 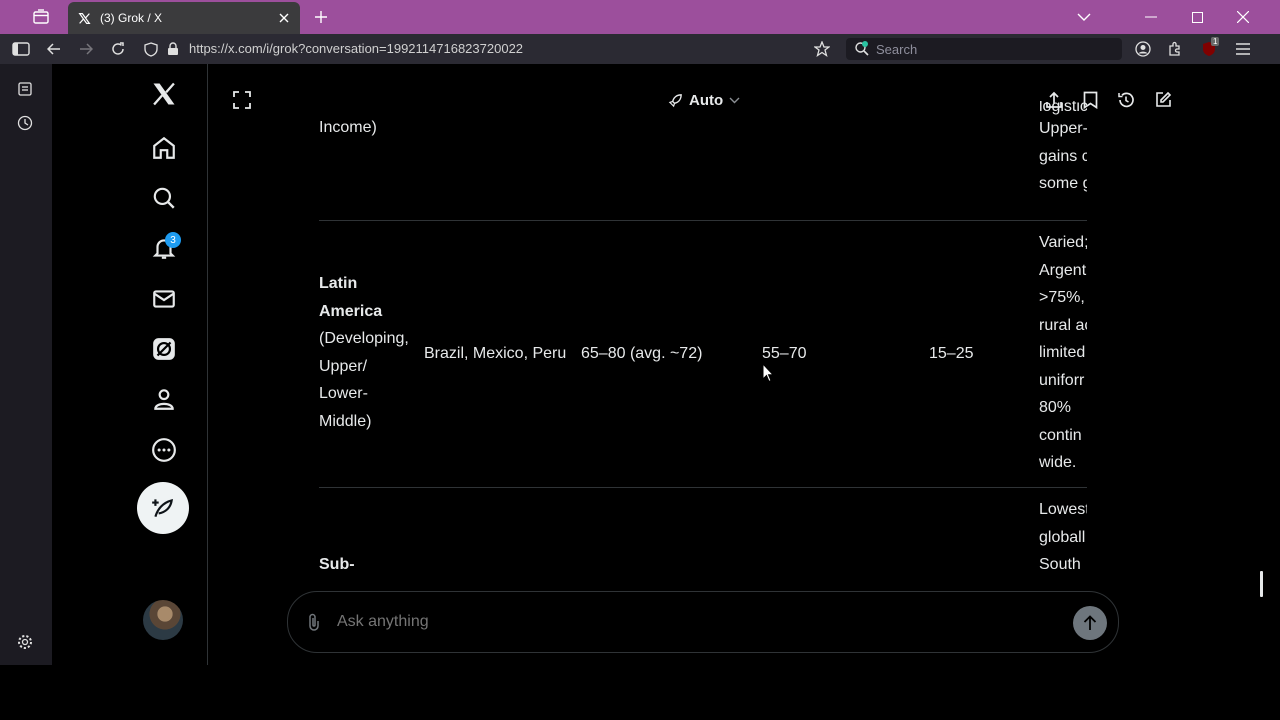 I want to click on explore-search-icon, so click(x=164, y=198).